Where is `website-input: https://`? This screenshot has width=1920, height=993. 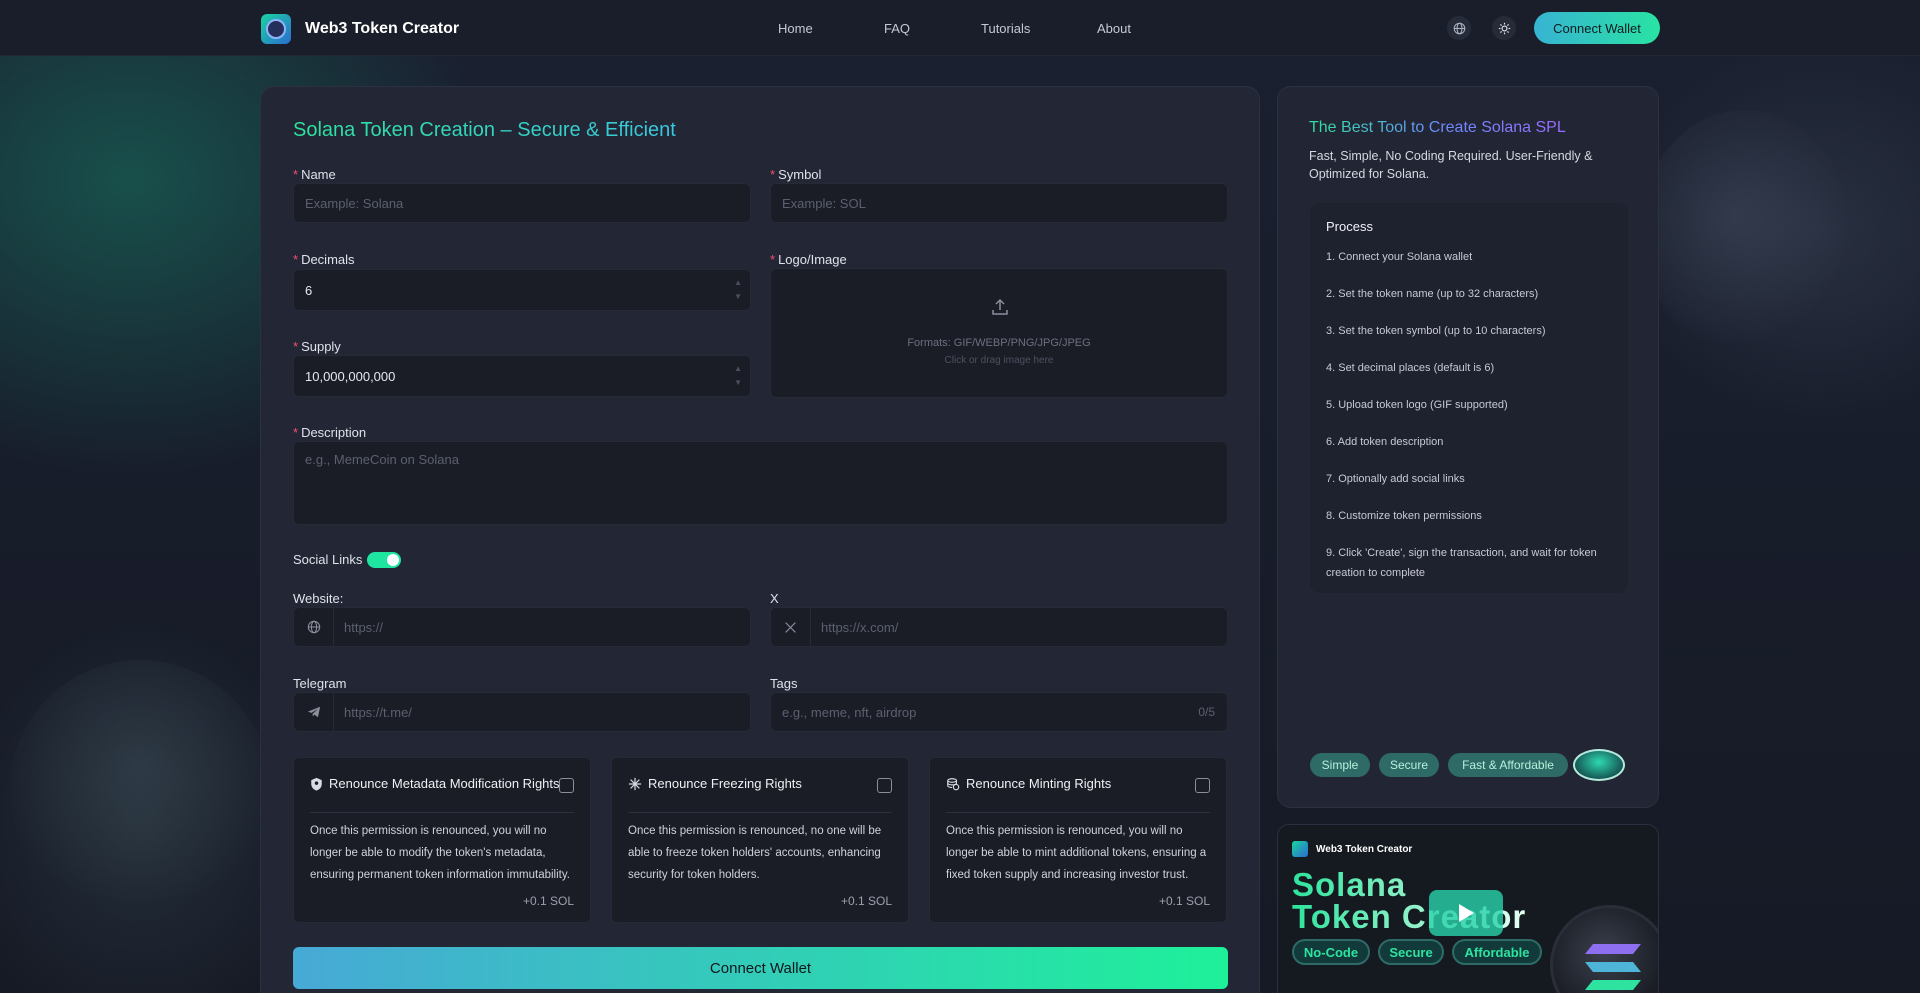
website-input: https:// is located at coordinates (522, 627).